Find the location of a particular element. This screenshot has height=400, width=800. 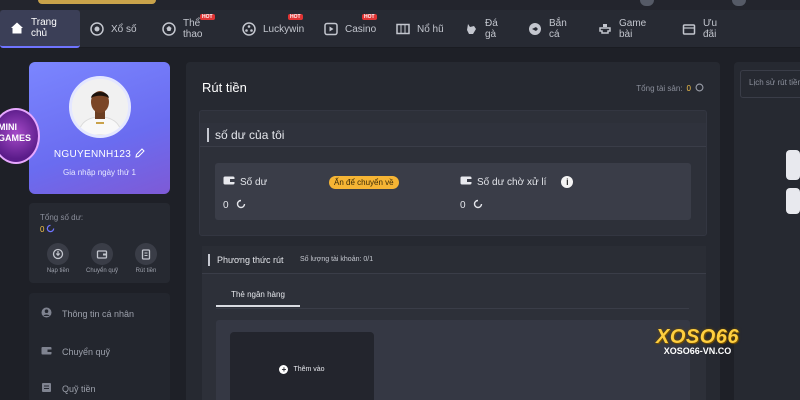

account-count: Số lượng tài khoản: 0/1 is located at coordinates (337, 259).